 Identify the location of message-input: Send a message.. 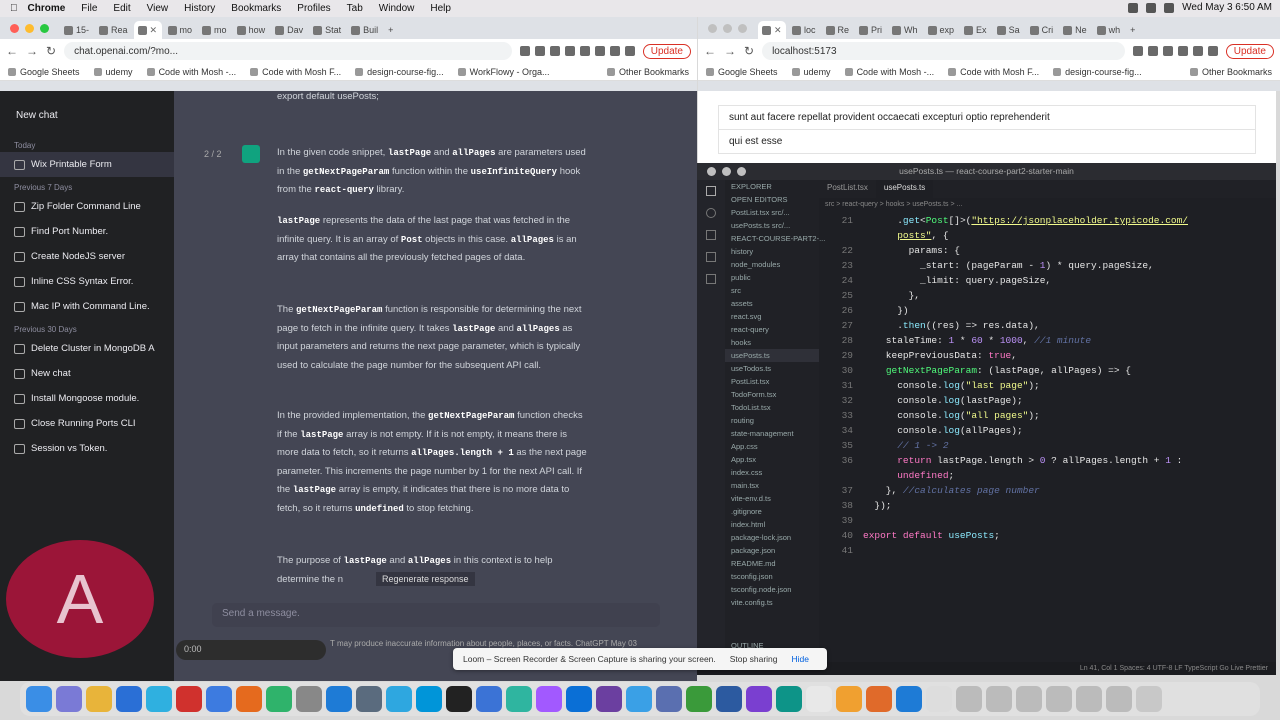
(436, 615).